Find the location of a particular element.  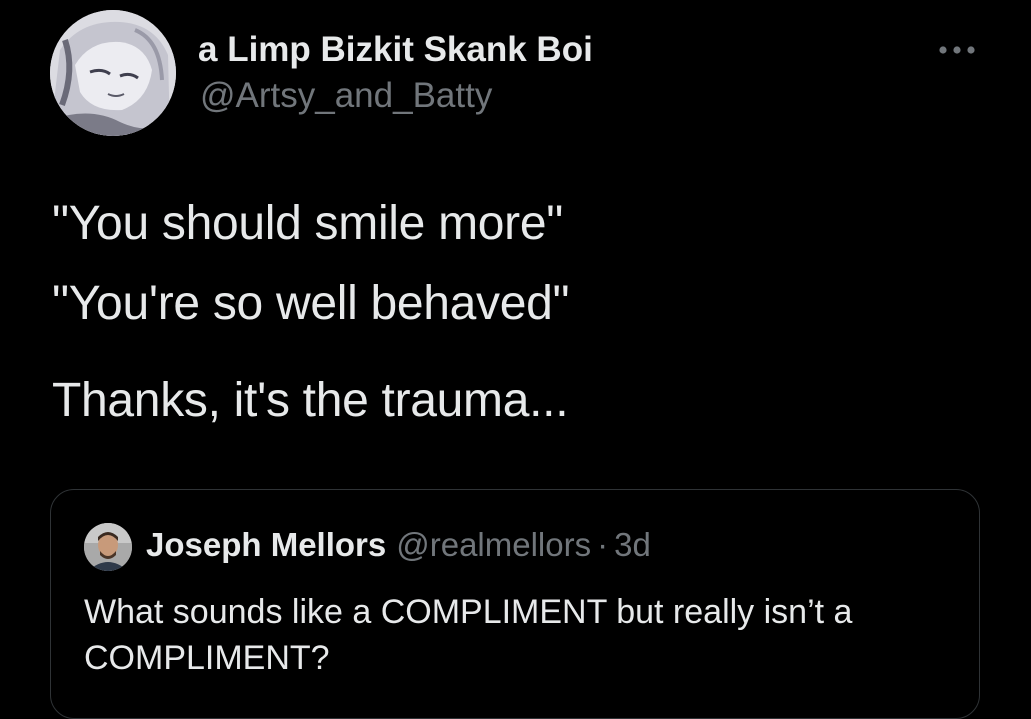

quoted-tweet-timestamp: 3d is located at coordinates (632, 544).